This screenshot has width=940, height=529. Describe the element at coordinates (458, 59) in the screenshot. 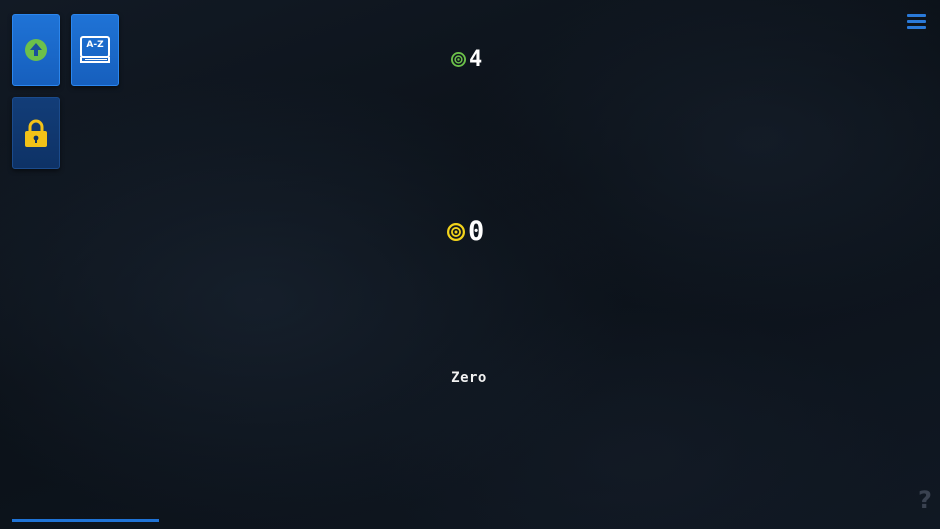

I see `green-target-coin-icon` at that location.